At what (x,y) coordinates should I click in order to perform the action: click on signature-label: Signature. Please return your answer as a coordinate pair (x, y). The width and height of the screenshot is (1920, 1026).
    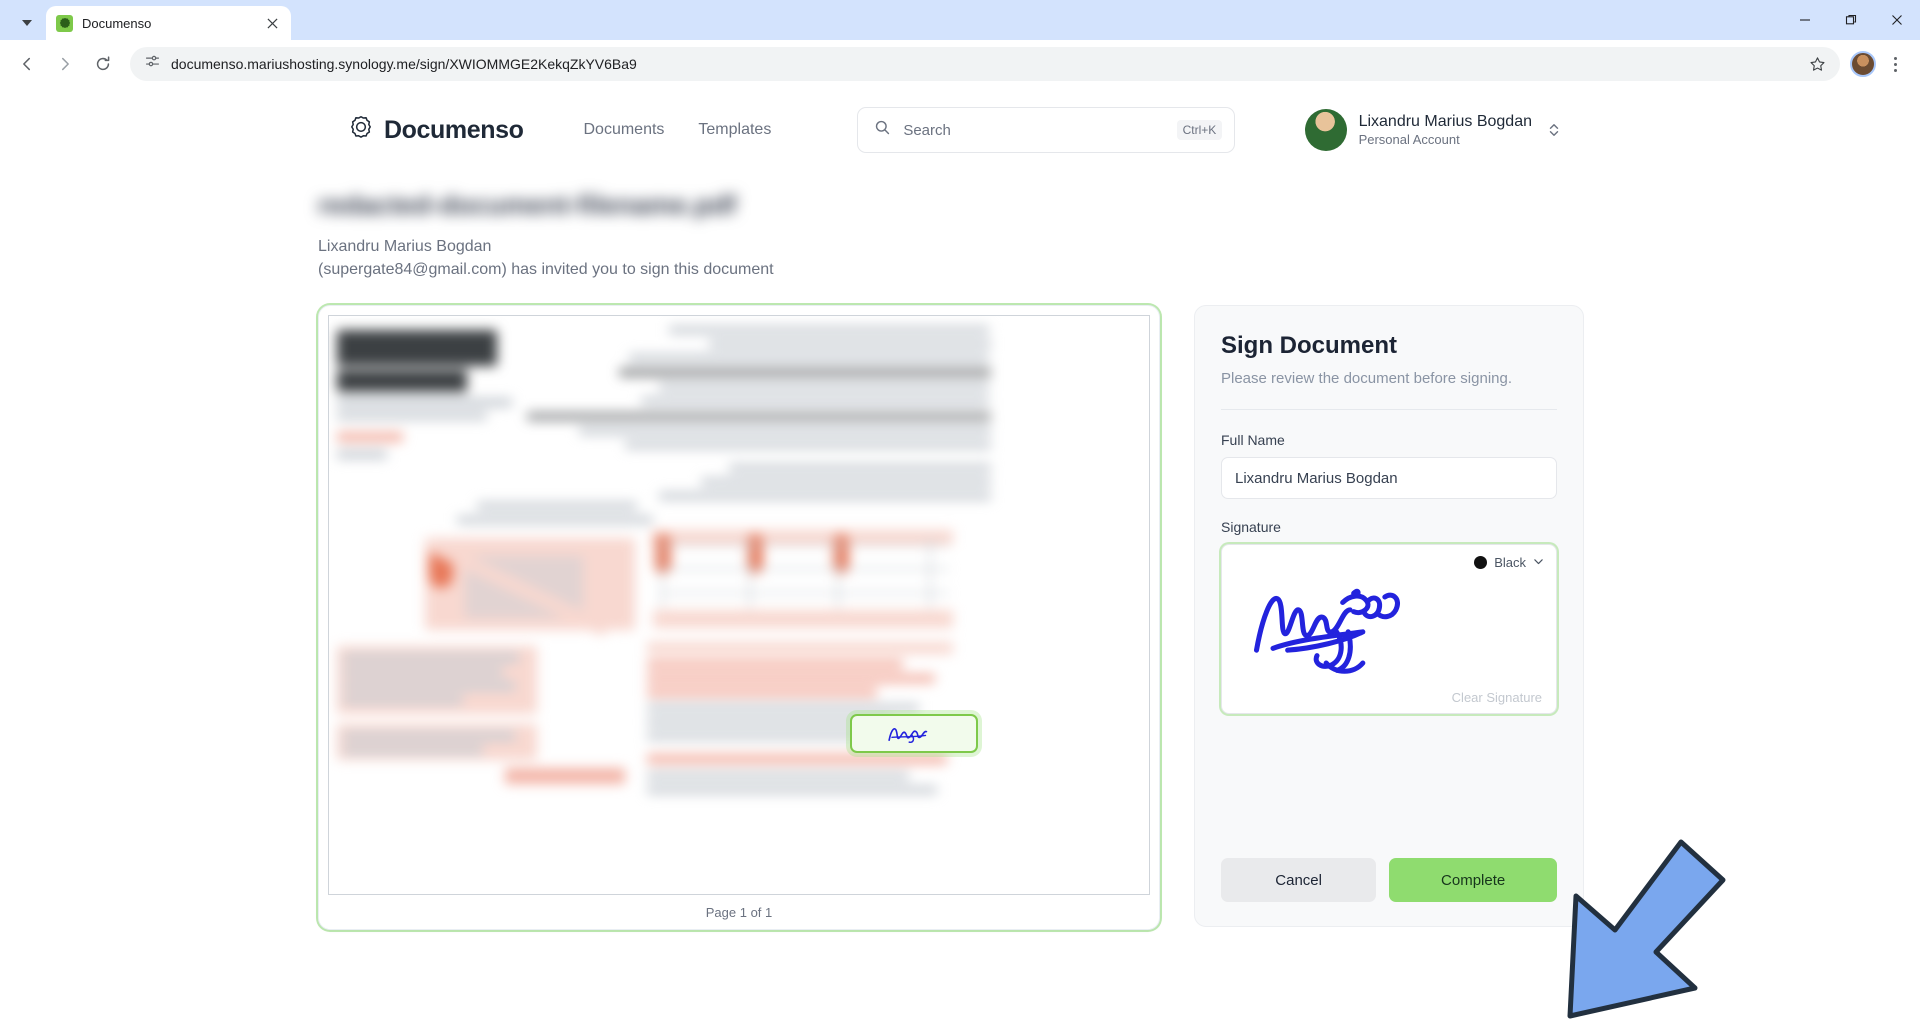
    Looking at the image, I should click on (1251, 527).